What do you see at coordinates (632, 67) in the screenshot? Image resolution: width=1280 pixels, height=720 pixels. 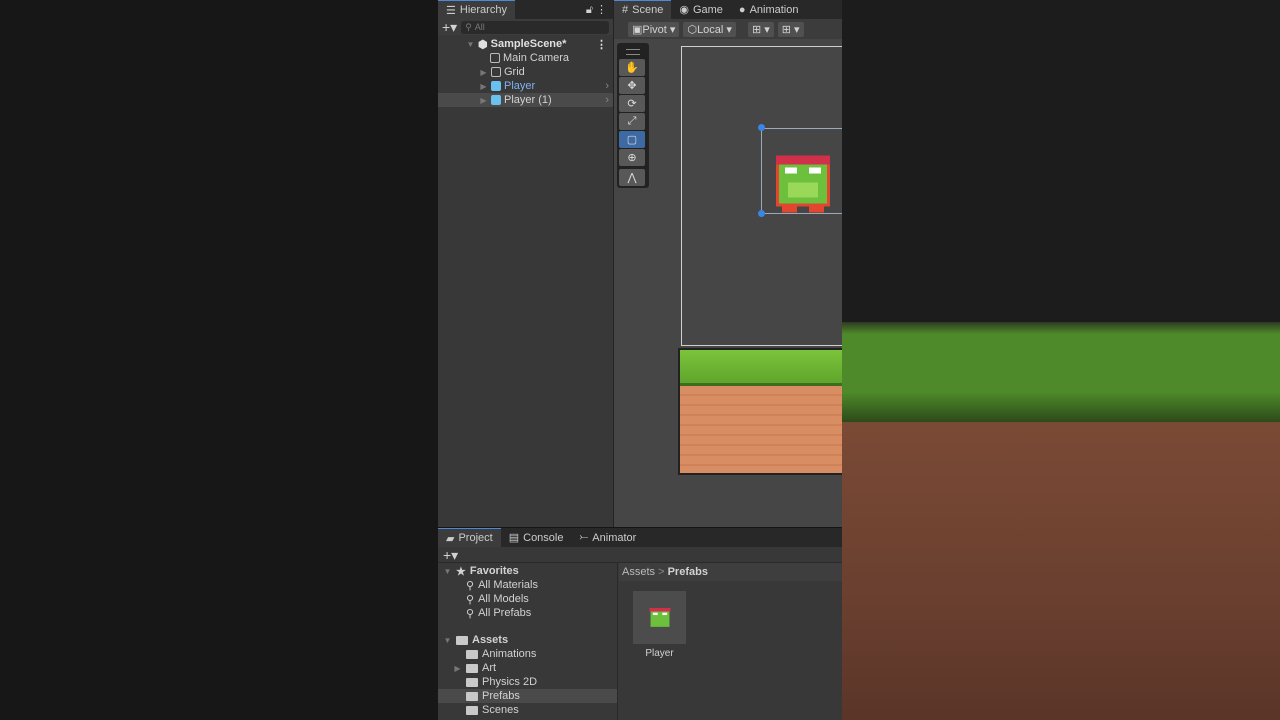 I see `hand-tool-icon: ✋` at bounding box center [632, 67].